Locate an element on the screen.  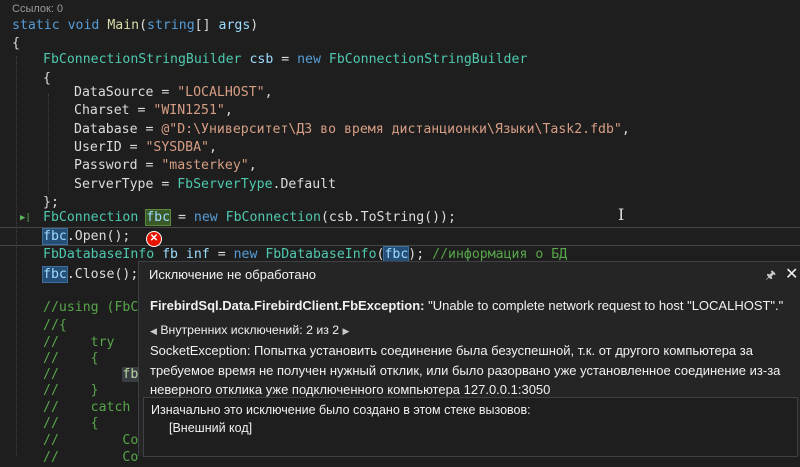
text-cursor-icon: I is located at coordinates (621, 214).